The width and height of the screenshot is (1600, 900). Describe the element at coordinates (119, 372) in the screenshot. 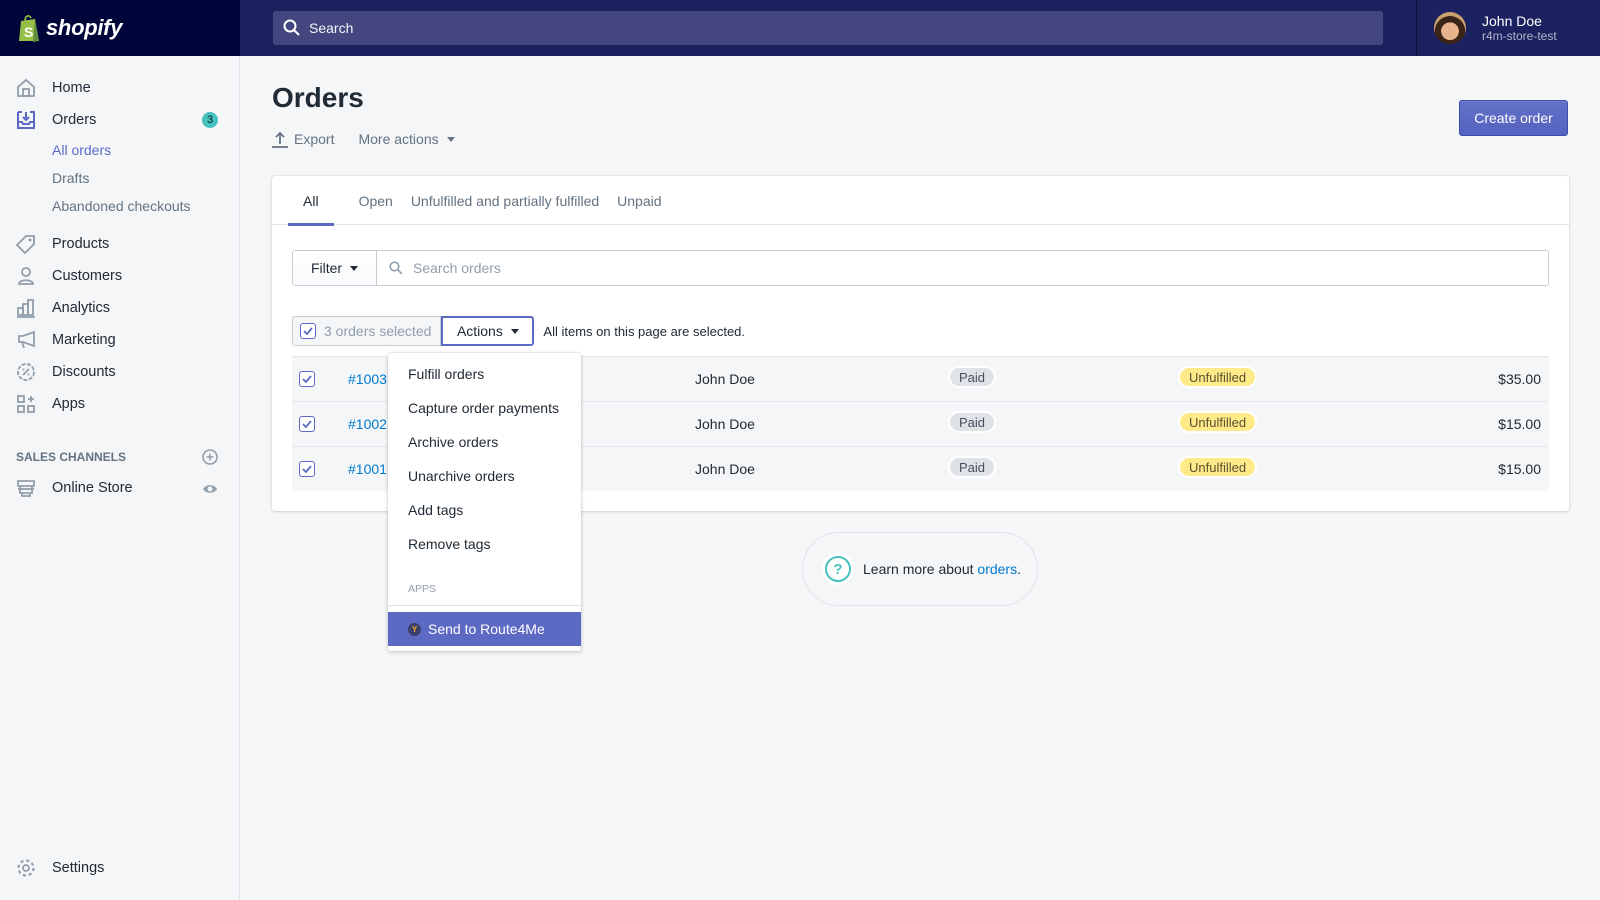

I see `sidebar-item-discounts: Discounts` at that location.